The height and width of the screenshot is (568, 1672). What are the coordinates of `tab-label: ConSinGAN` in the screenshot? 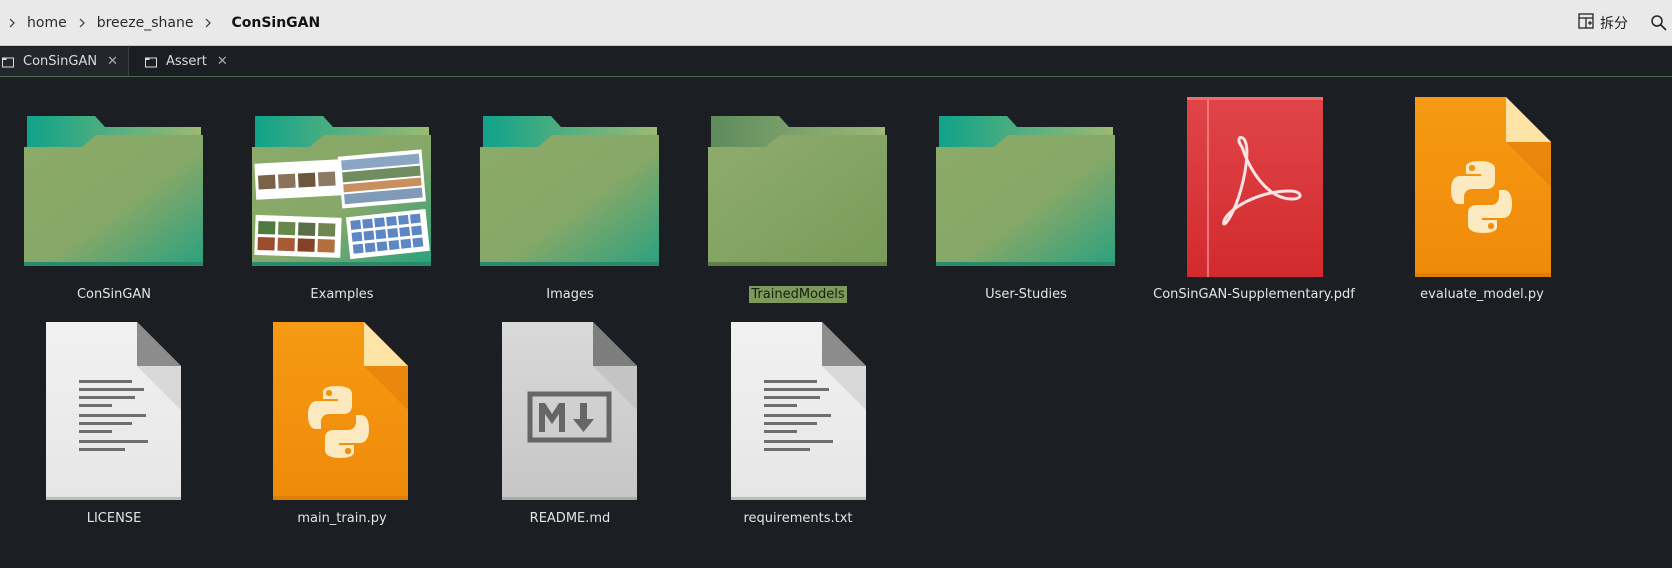 It's located at (60, 61).